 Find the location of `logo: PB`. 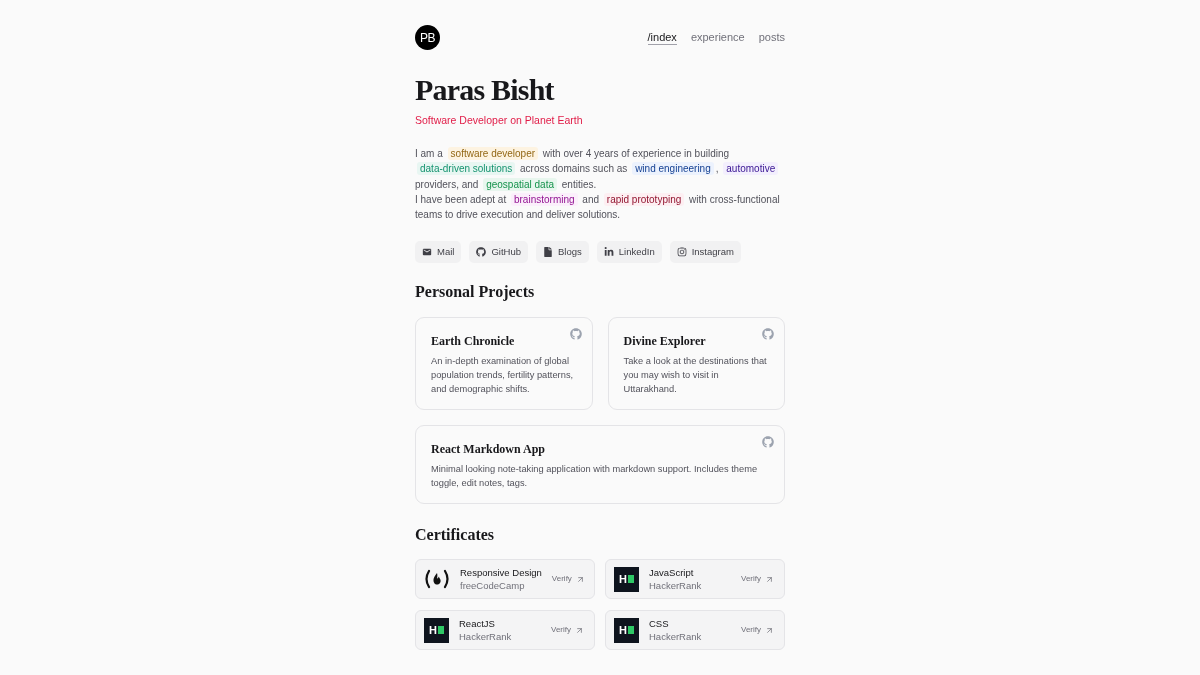

logo: PB is located at coordinates (427, 37).